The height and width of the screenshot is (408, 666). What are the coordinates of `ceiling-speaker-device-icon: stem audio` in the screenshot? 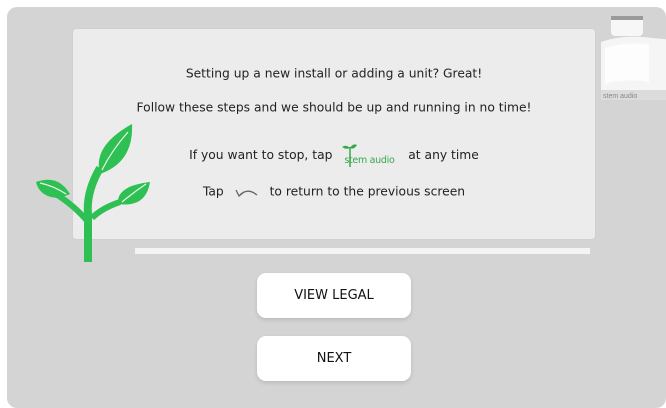 It's located at (633, 58).